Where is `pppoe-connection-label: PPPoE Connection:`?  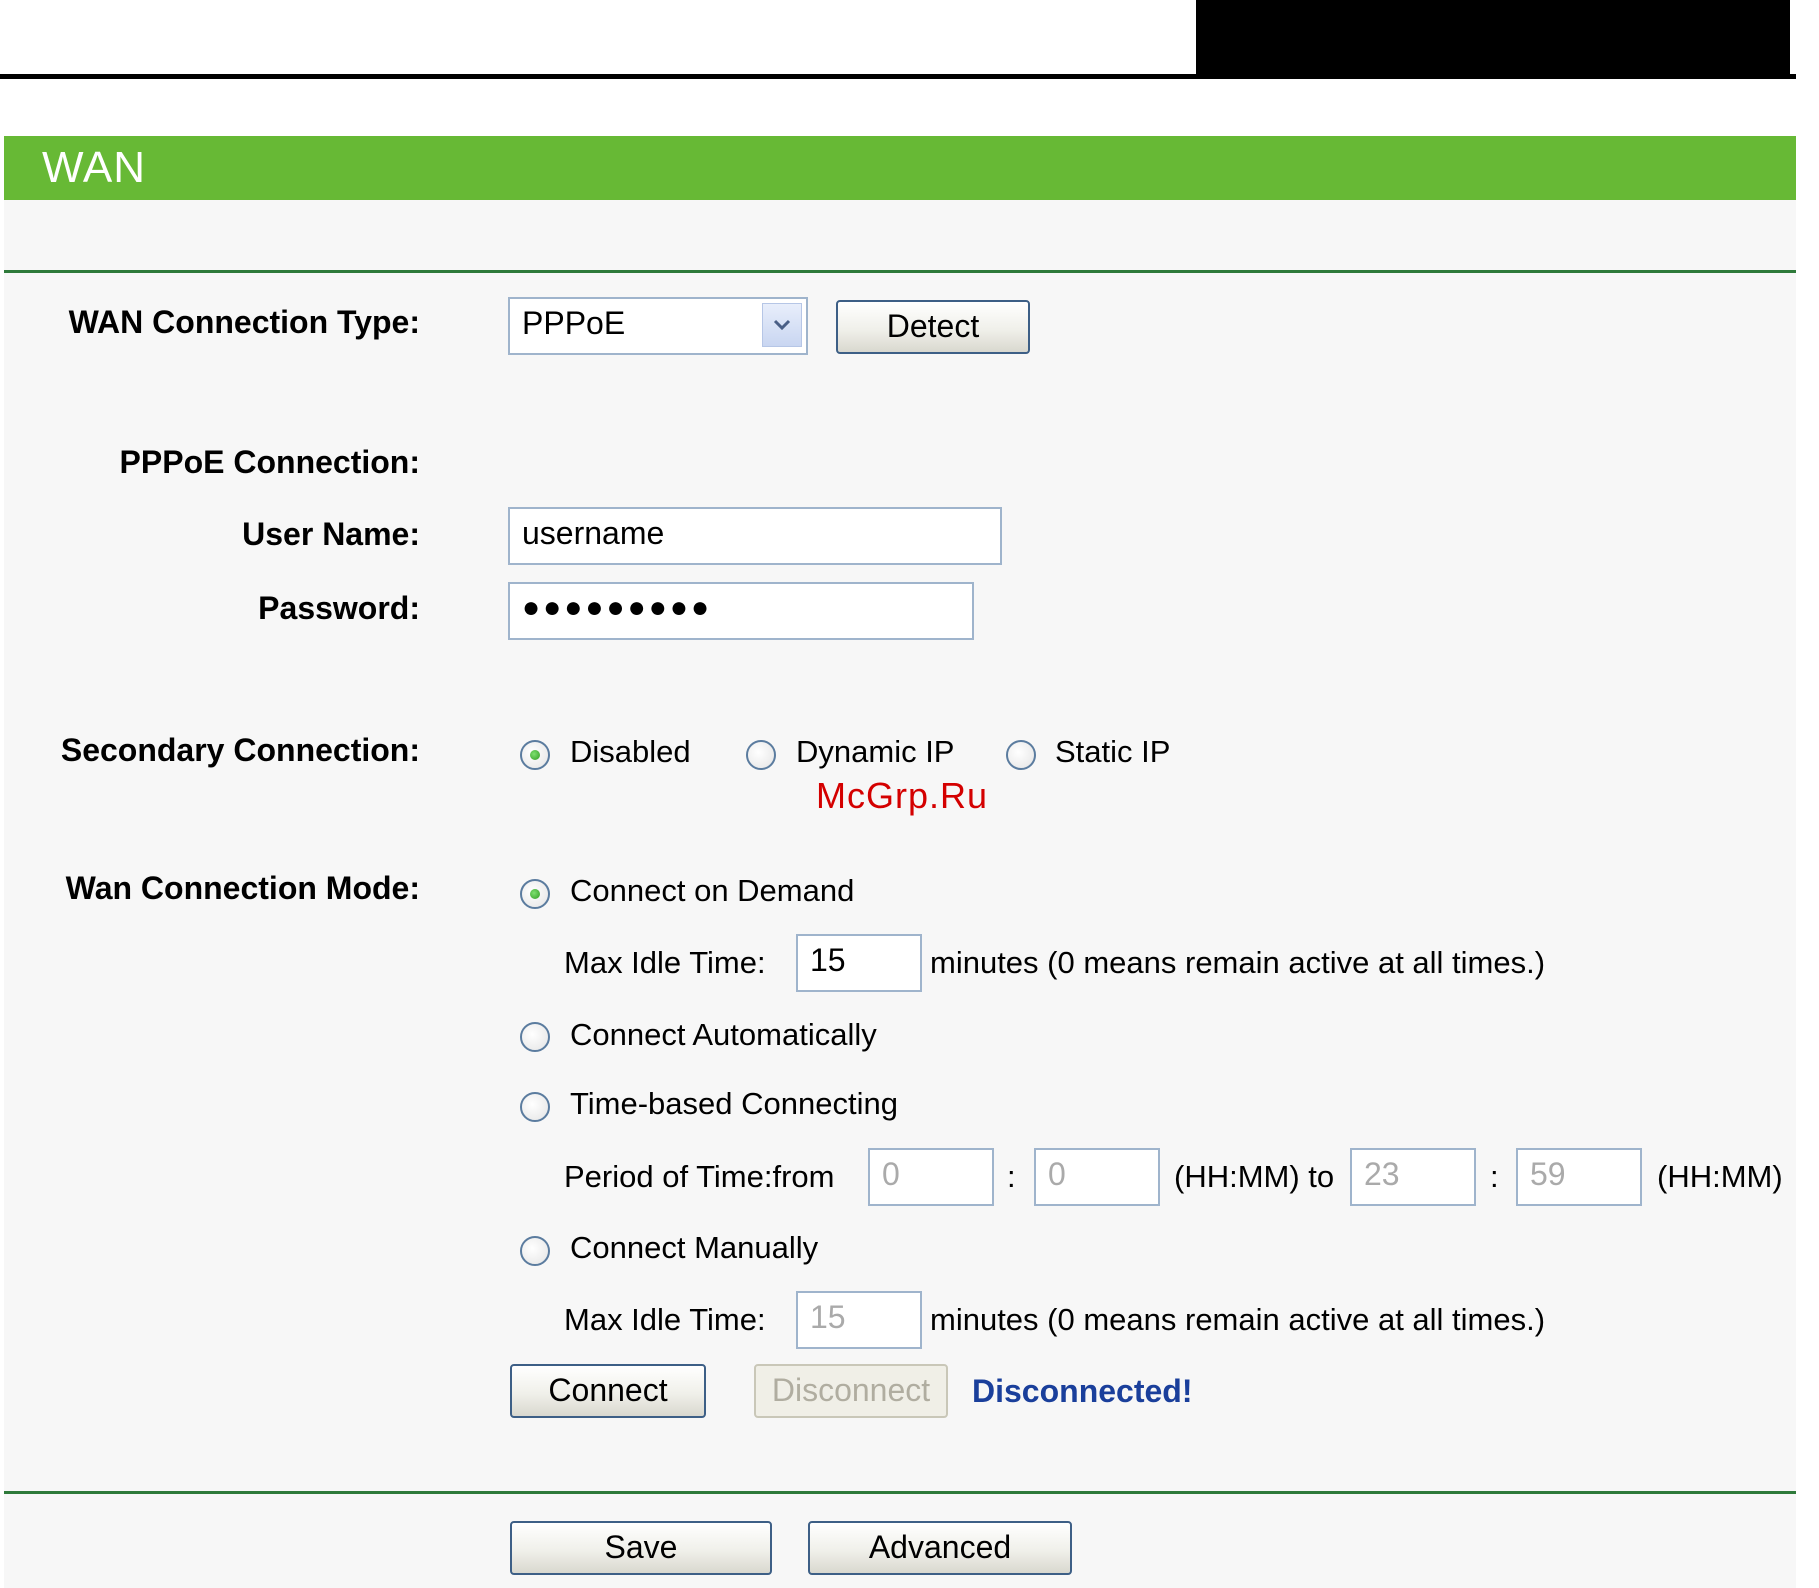
pppoe-connection-label: PPPoE Connection: is located at coordinates (269, 462).